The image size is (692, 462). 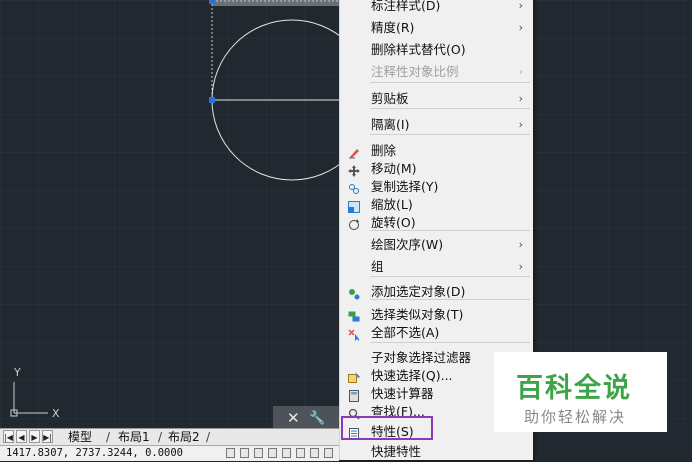 What do you see at coordinates (418, 49) in the screenshot?
I see `menu-item-label: 删除样式替代(O)` at bounding box center [418, 49].